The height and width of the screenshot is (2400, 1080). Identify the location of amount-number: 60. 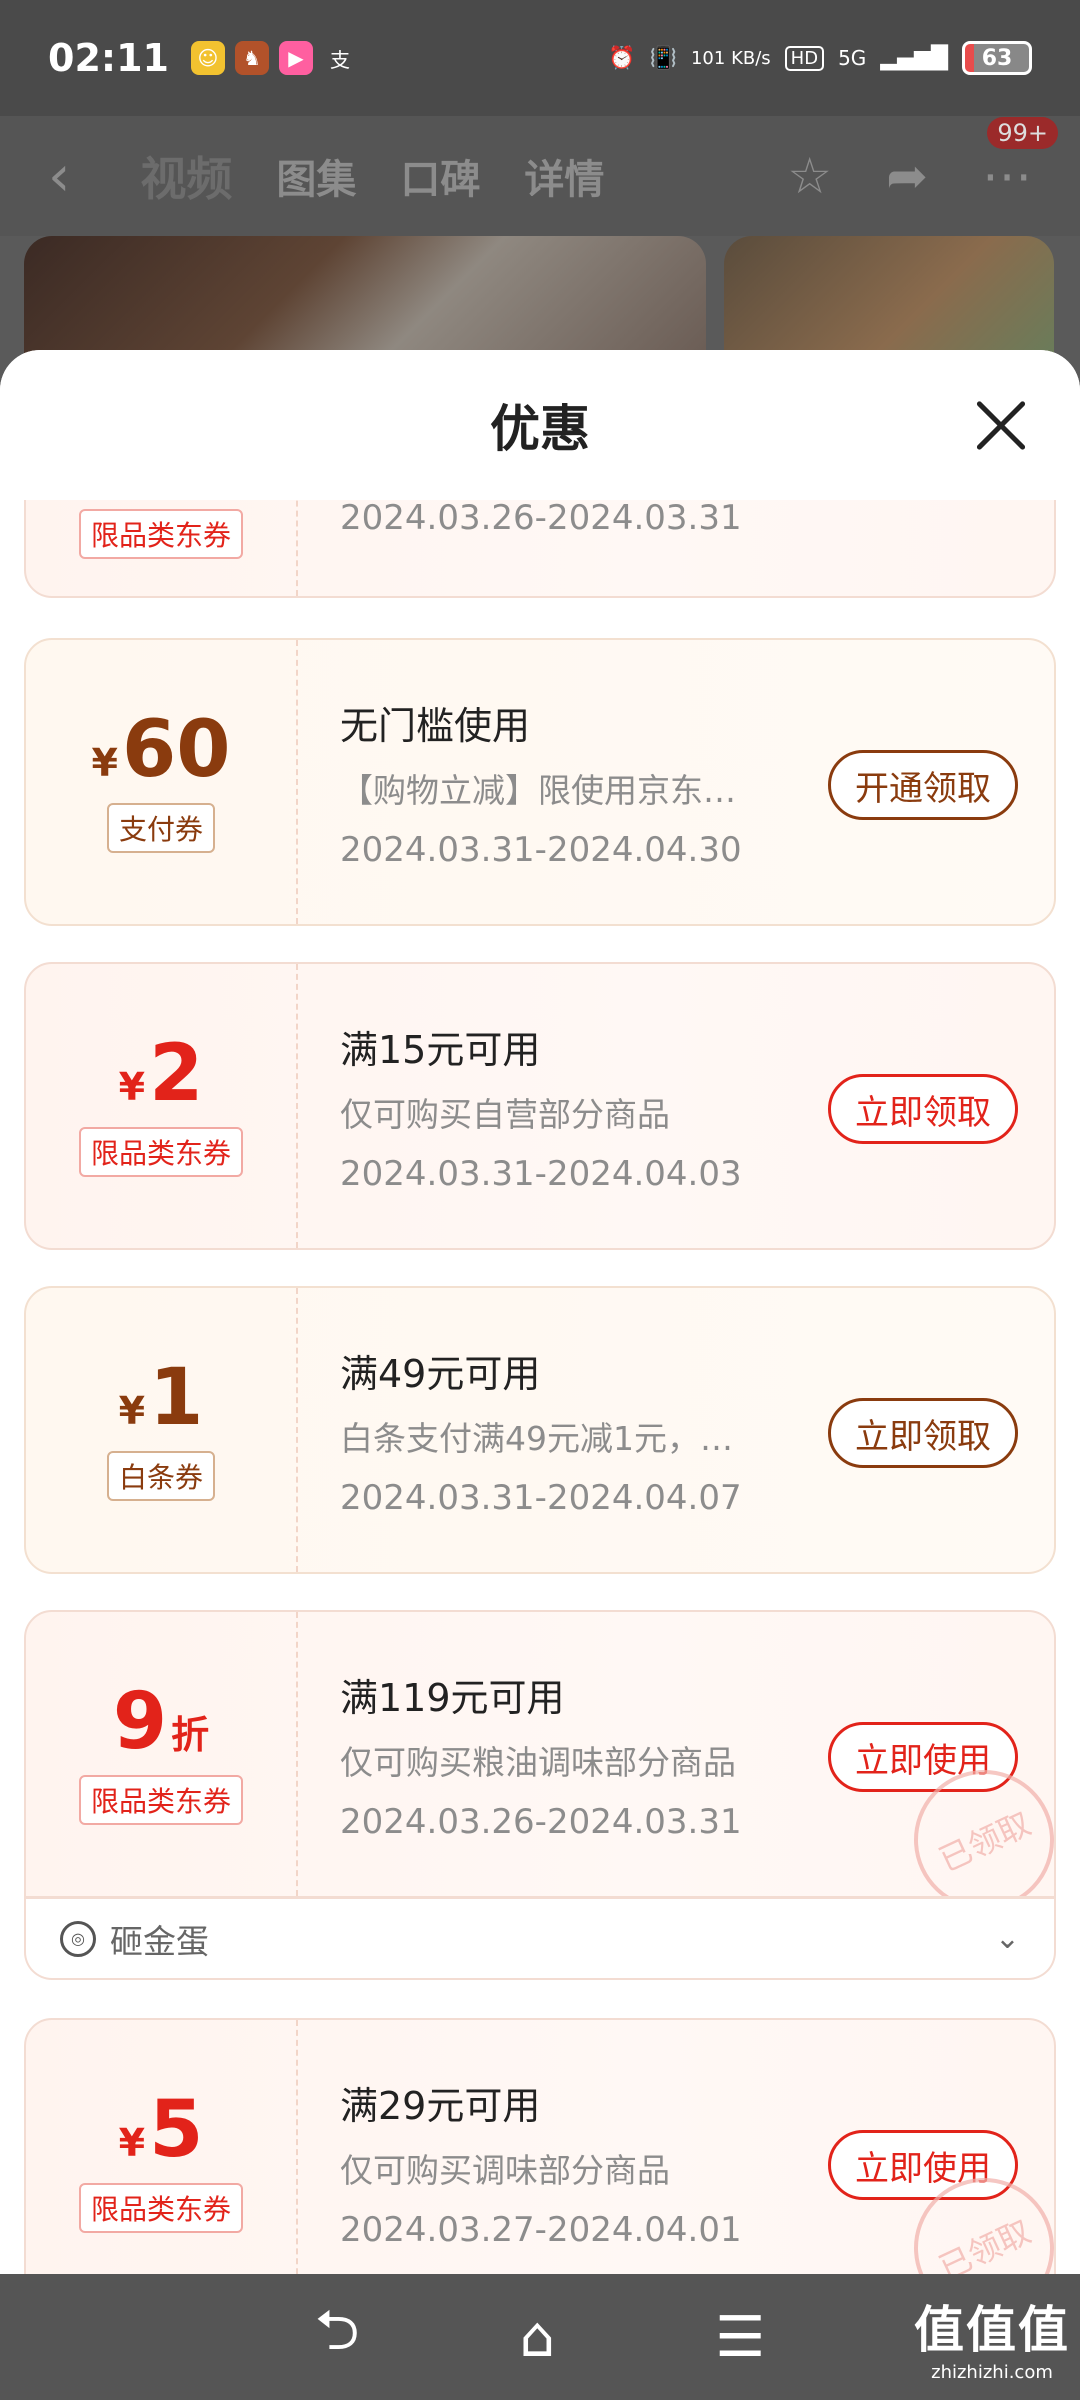
(176, 750).